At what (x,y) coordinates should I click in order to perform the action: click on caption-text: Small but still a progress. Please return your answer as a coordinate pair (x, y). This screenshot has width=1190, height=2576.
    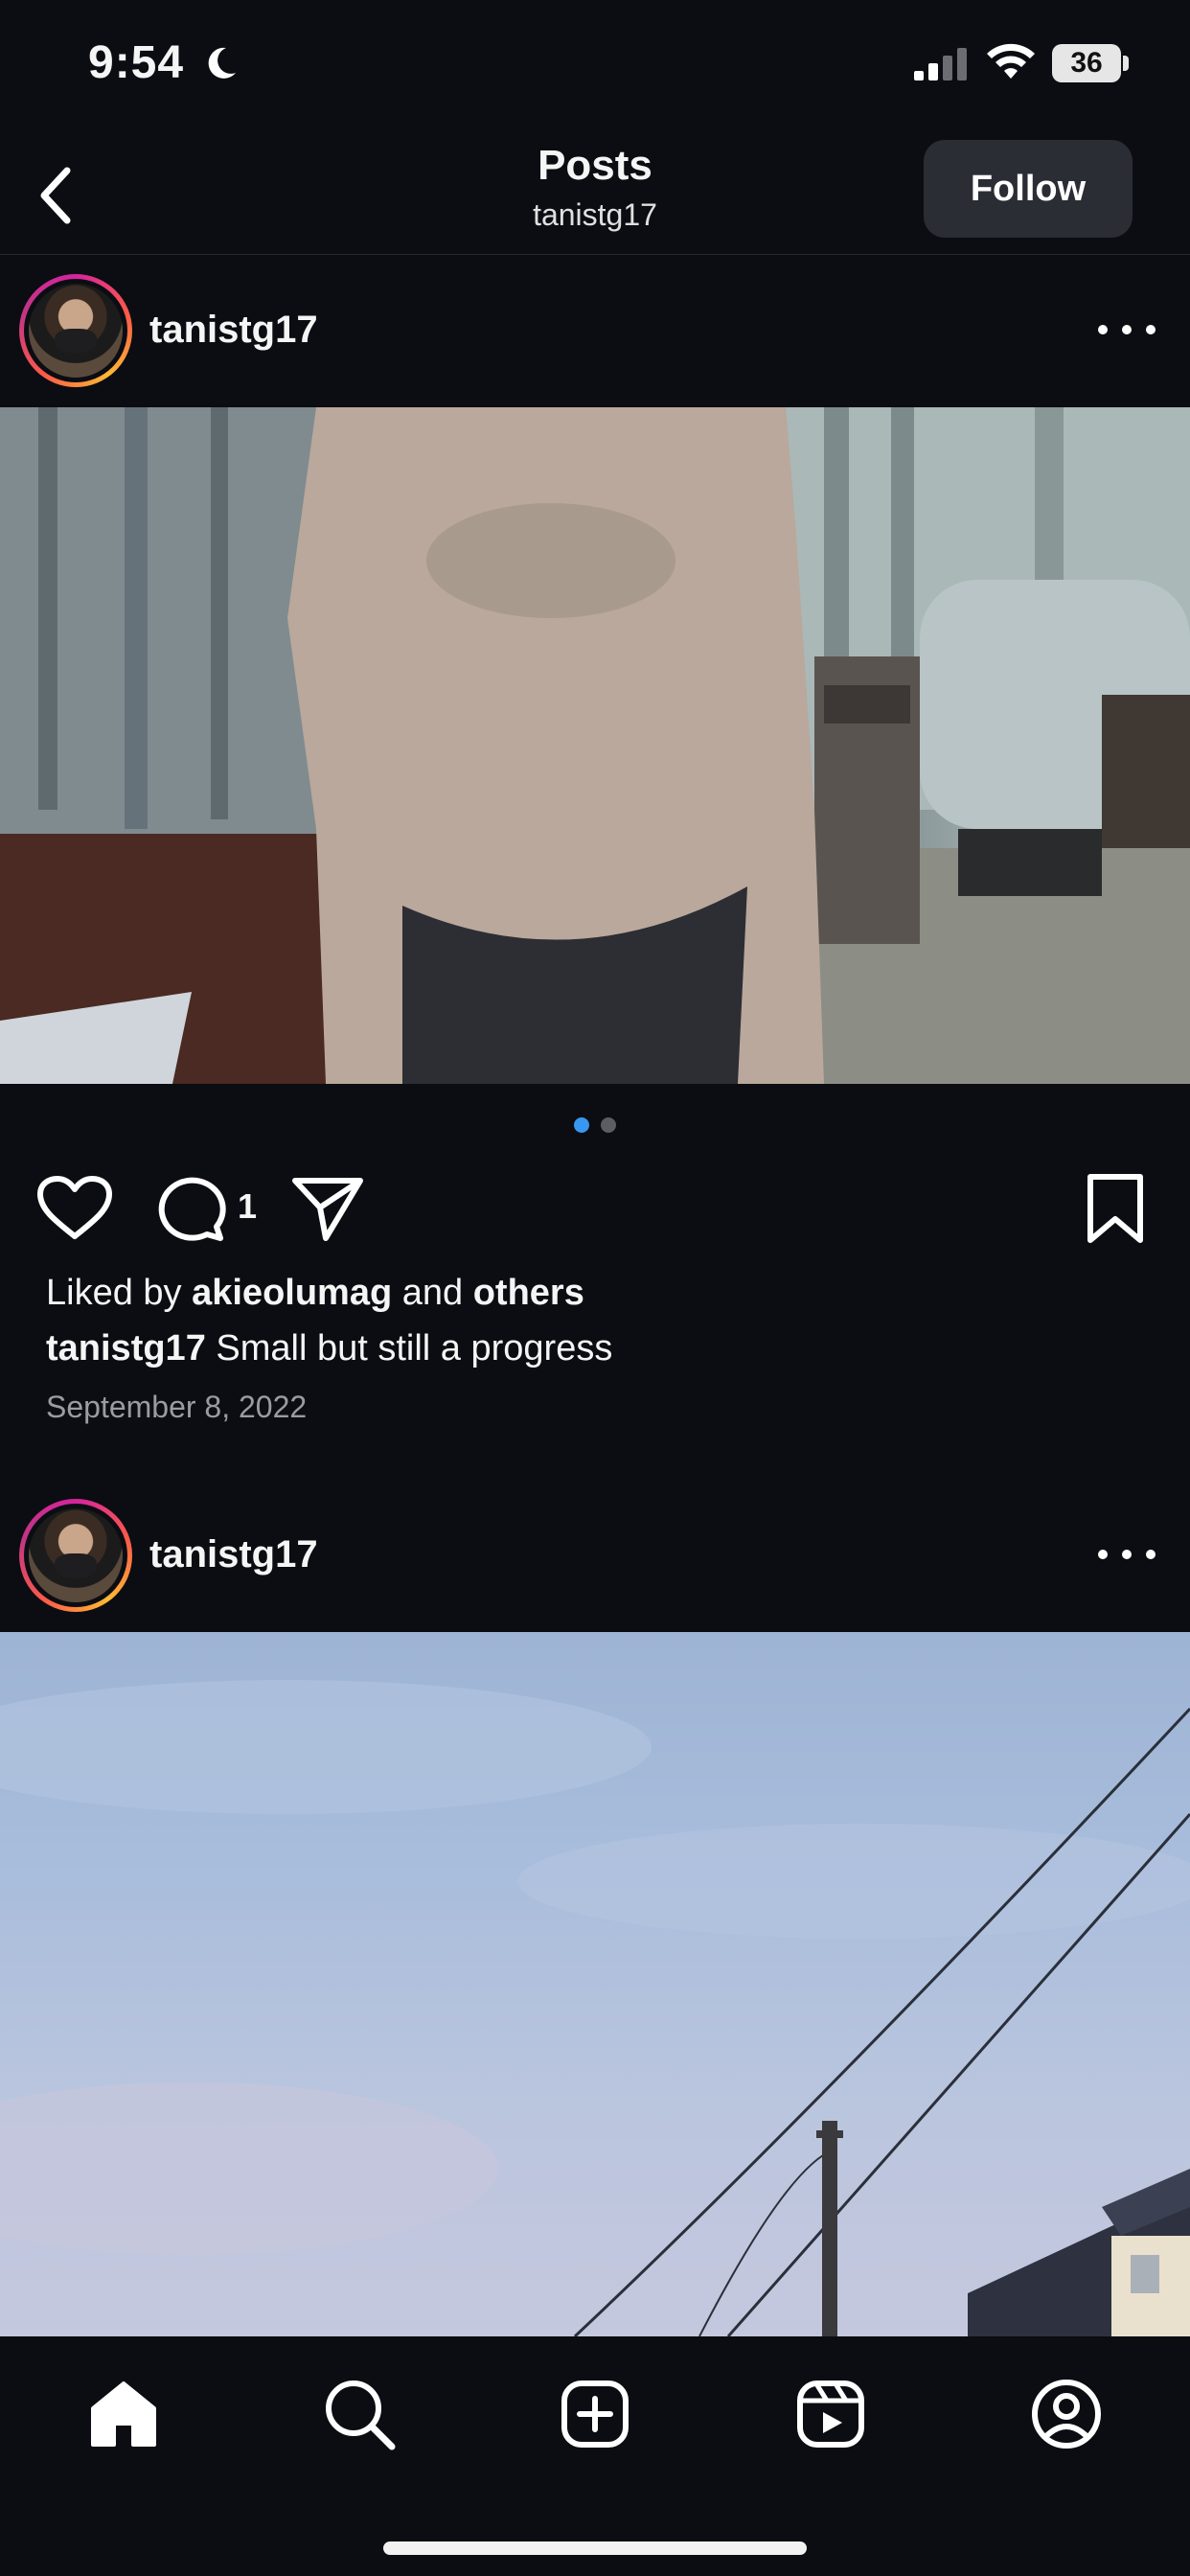
    Looking at the image, I should click on (414, 1348).